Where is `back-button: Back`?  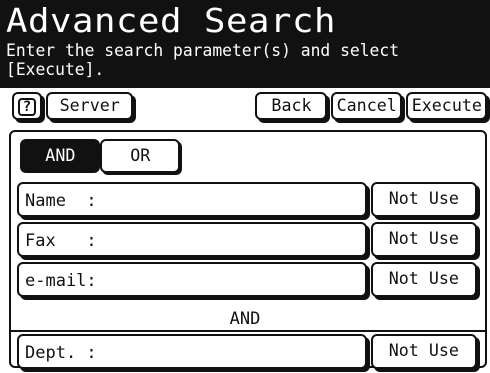 back-button: Back is located at coordinates (291, 106).